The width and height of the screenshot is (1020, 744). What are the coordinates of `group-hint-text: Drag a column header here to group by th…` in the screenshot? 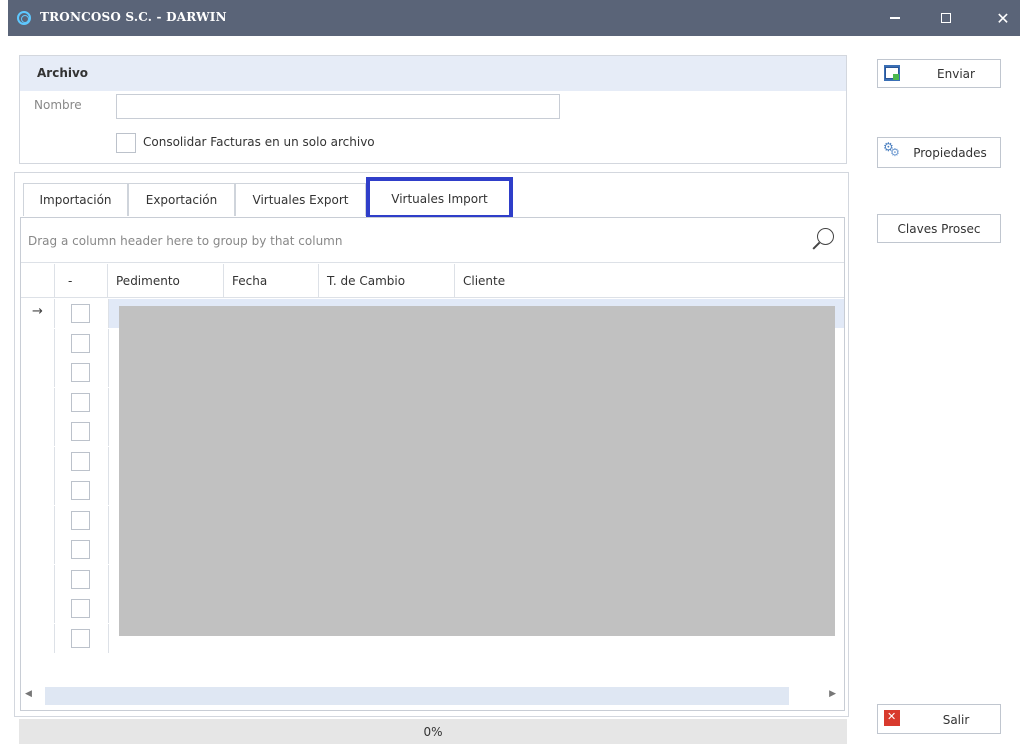 It's located at (185, 241).